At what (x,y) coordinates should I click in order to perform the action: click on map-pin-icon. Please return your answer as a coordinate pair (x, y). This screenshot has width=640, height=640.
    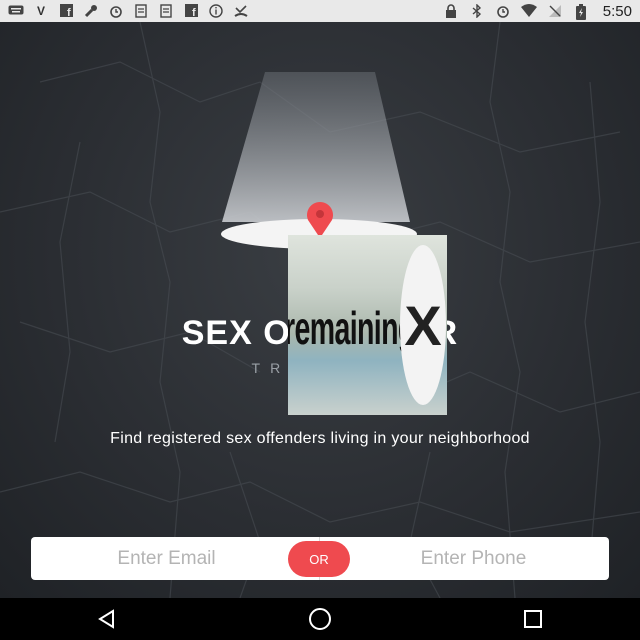
    Looking at the image, I should click on (320, 220).